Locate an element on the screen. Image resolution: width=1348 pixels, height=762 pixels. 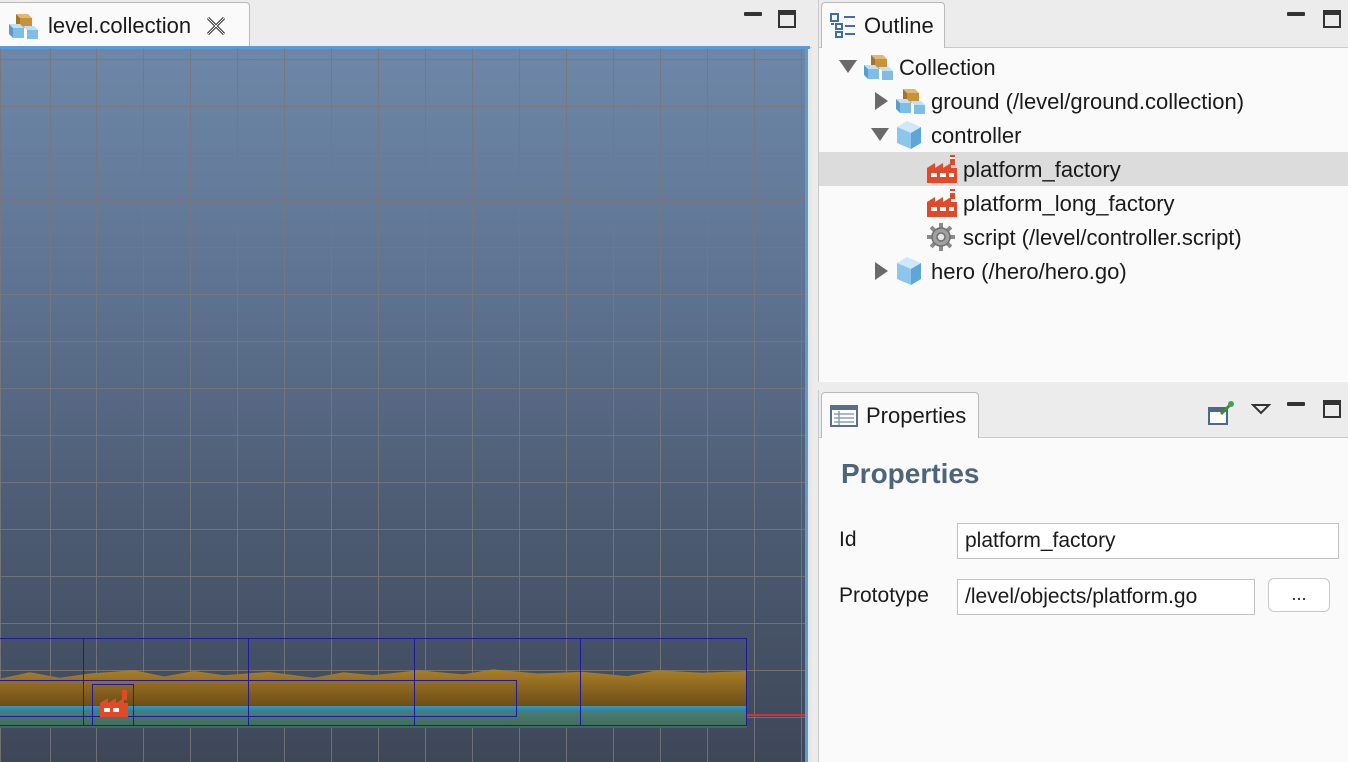
pin-editor-icon is located at coordinates (1221, 414).